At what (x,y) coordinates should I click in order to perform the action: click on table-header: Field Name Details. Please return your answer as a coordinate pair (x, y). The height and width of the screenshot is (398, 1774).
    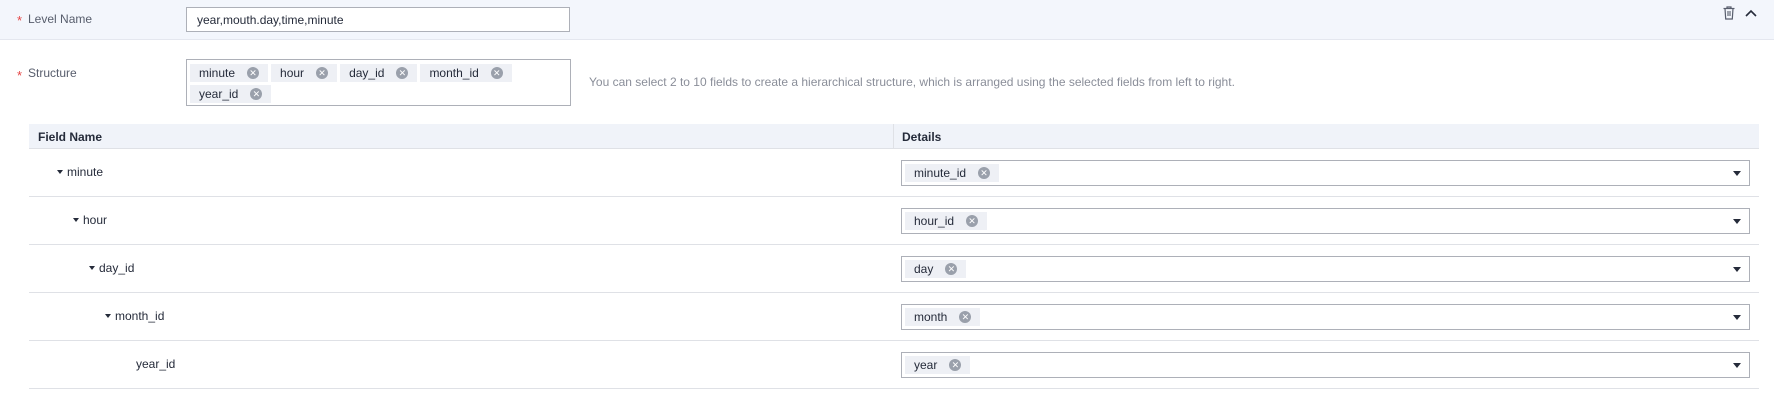
    Looking at the image, I should click on (894, 136).